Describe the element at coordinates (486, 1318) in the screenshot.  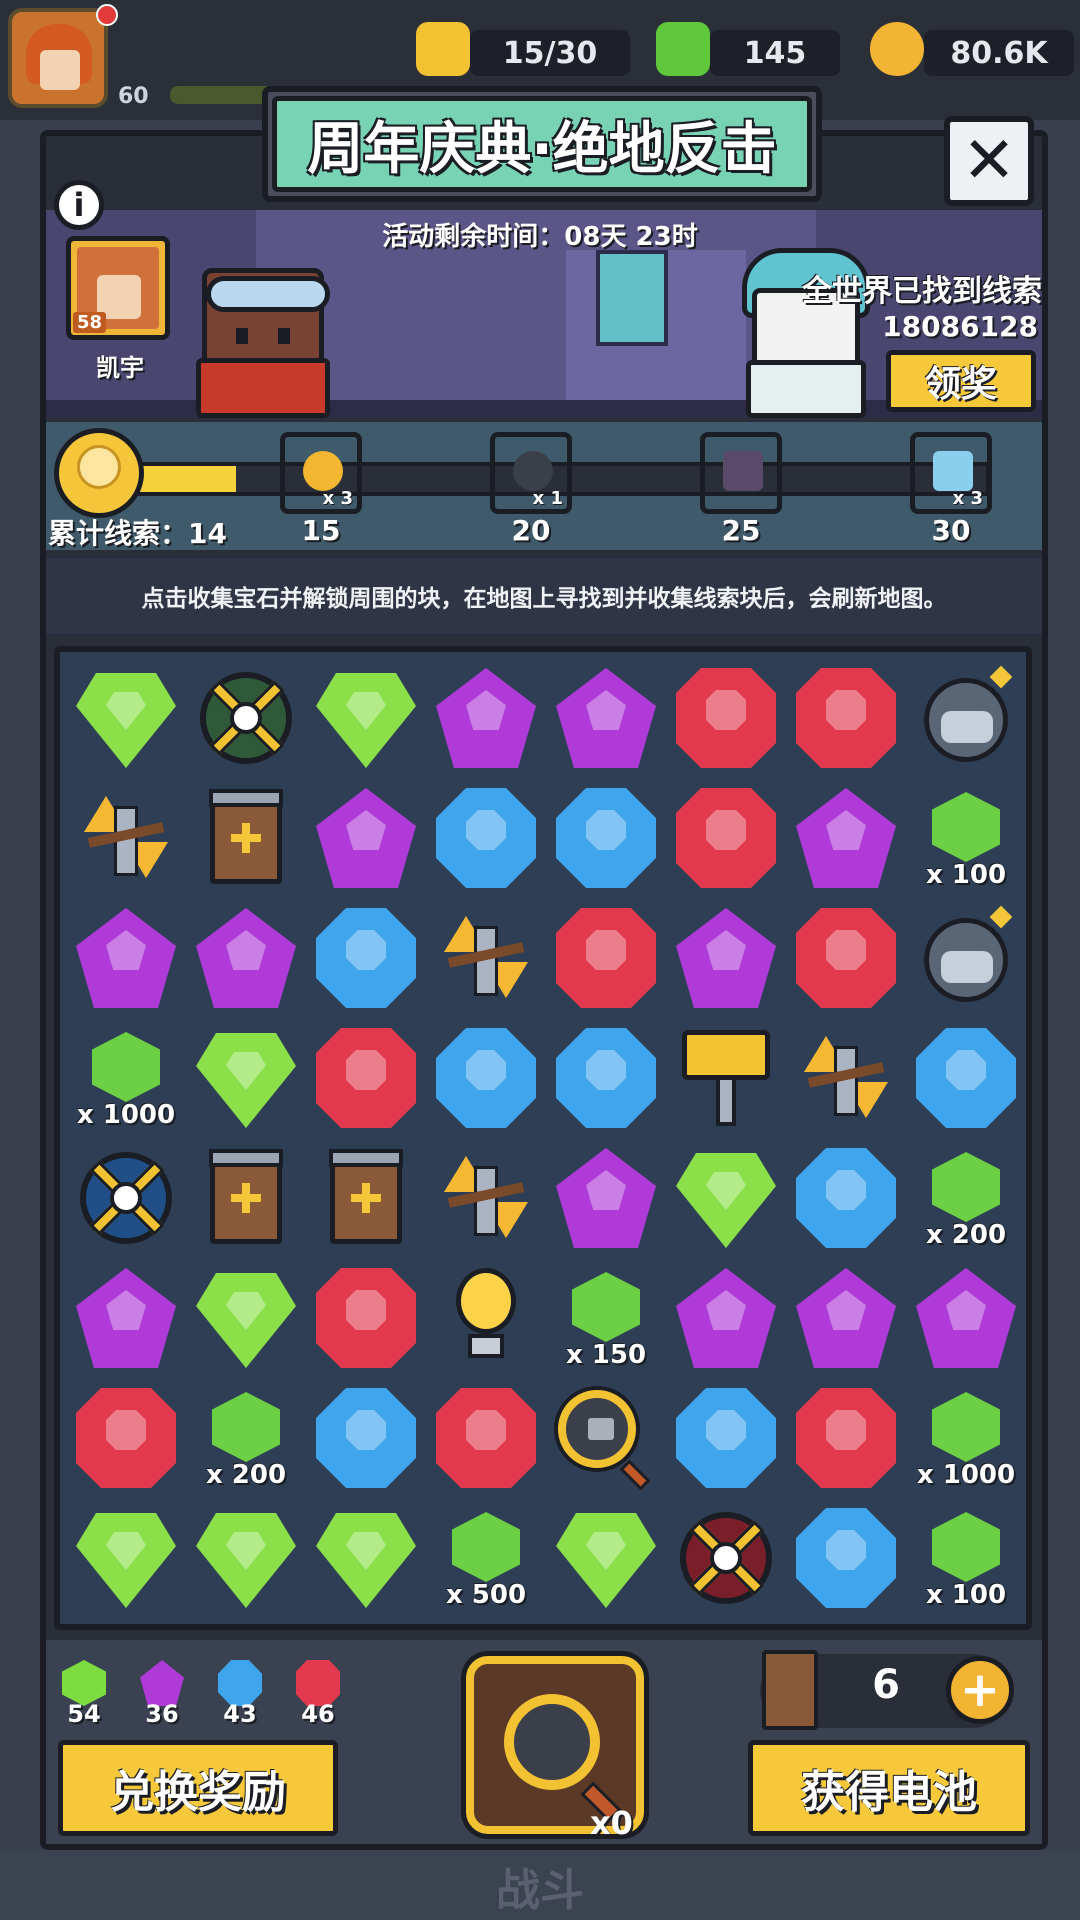
I see `lightbulb-icon` at that location.